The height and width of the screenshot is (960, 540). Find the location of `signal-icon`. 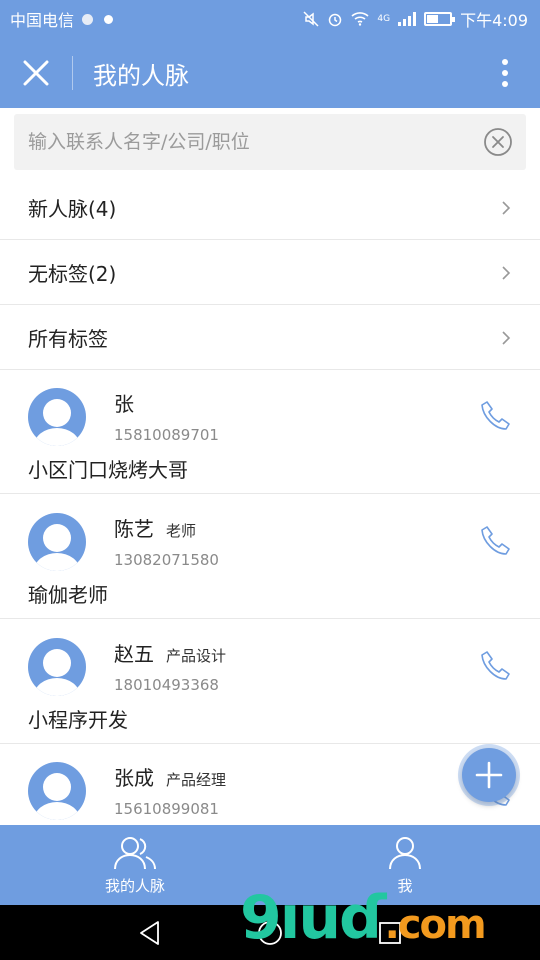

signal-icon is located at coordinates (407, 19).